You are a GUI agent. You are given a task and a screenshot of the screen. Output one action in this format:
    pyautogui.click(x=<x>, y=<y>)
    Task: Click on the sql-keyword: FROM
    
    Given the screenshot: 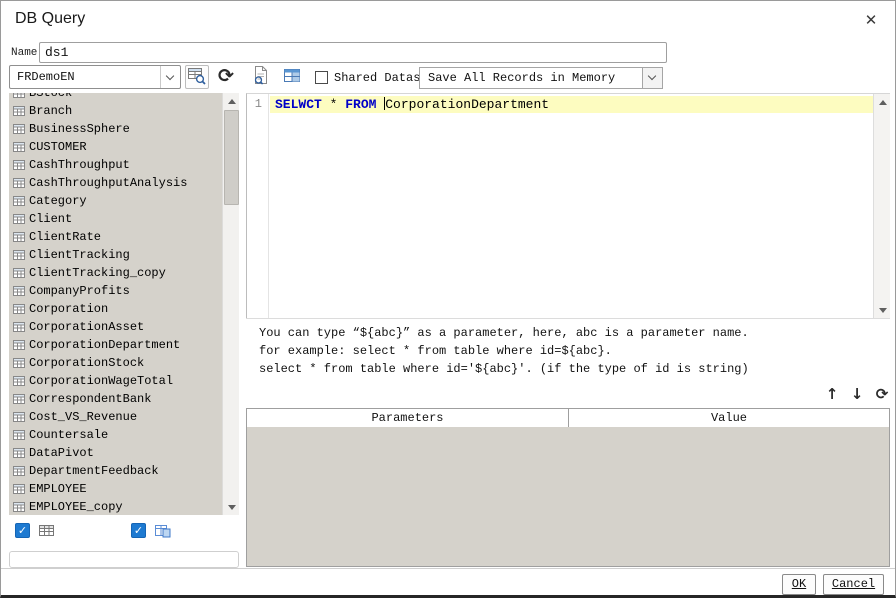 What is the action you would take?
    pyautogui.click(x=361, y=104)
    